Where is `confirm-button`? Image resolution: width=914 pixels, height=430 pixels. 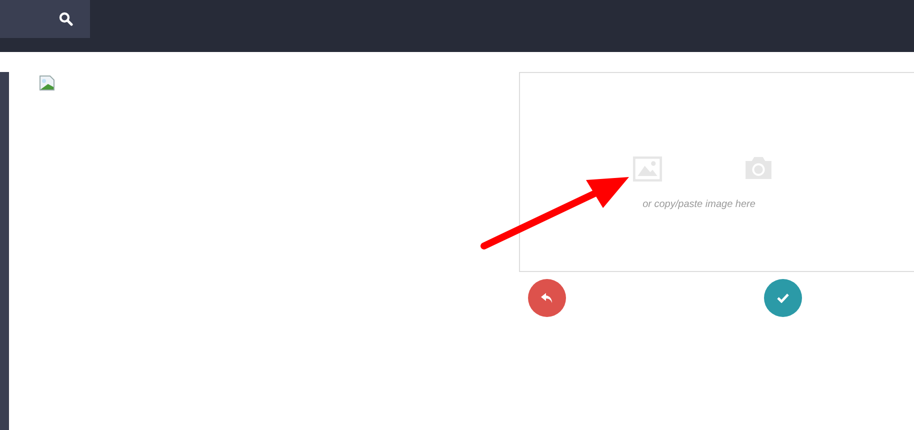 confirm-button is located at coordinates (783, 298).